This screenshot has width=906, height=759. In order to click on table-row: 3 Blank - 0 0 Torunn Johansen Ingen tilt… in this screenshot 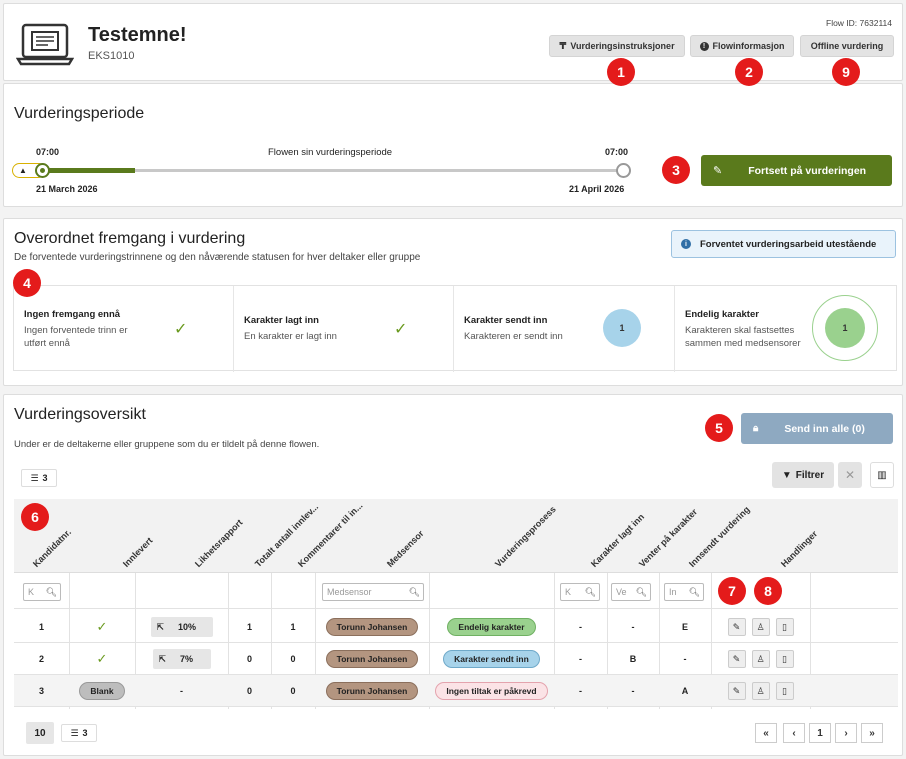, I will do `click(456, 691)`.